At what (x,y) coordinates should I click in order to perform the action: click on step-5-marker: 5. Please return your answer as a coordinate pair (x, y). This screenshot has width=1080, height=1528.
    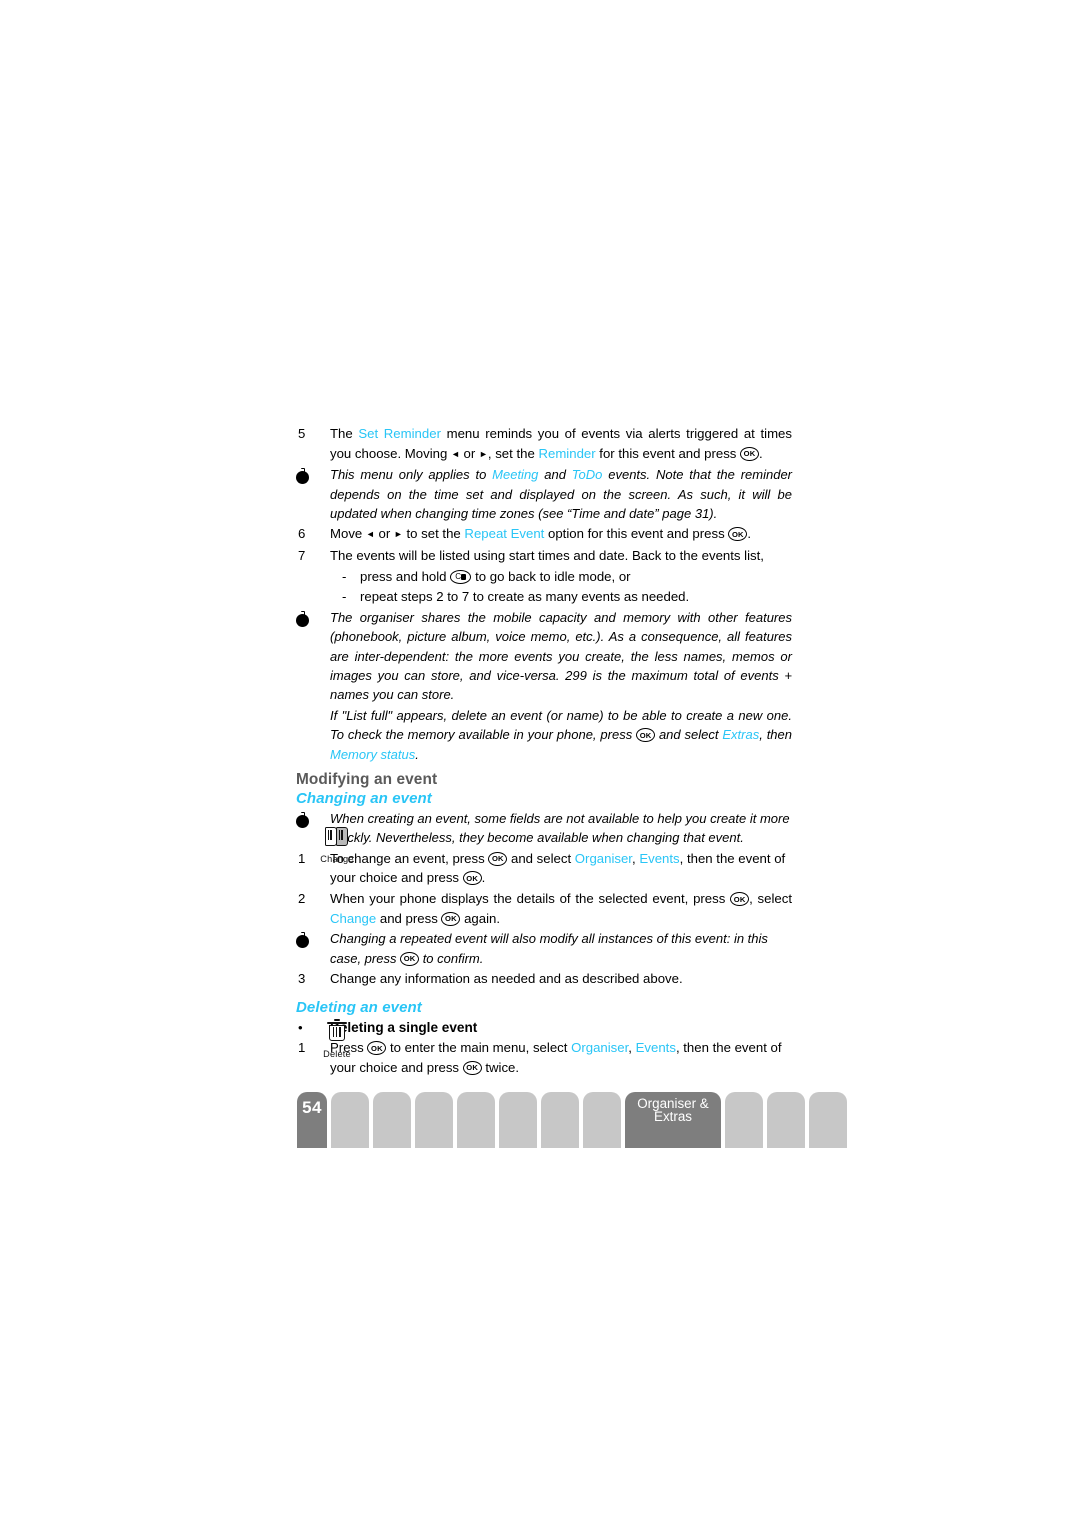
    Looking at the image, I should click on (302, 433).